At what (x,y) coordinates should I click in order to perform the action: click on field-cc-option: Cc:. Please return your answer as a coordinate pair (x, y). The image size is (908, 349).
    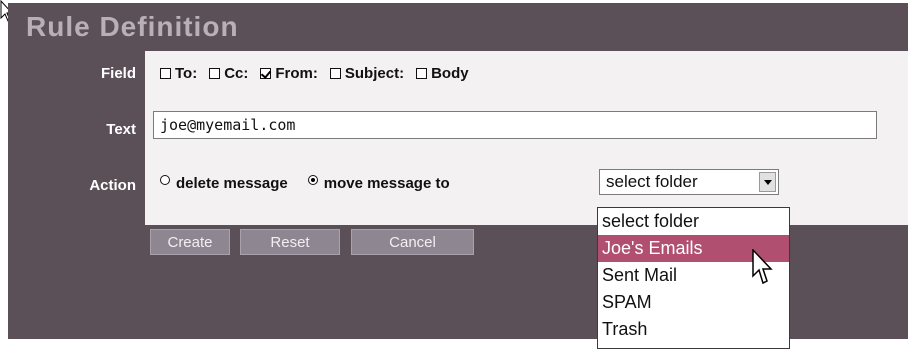
    Looking at the image, I should click on (228, 73).